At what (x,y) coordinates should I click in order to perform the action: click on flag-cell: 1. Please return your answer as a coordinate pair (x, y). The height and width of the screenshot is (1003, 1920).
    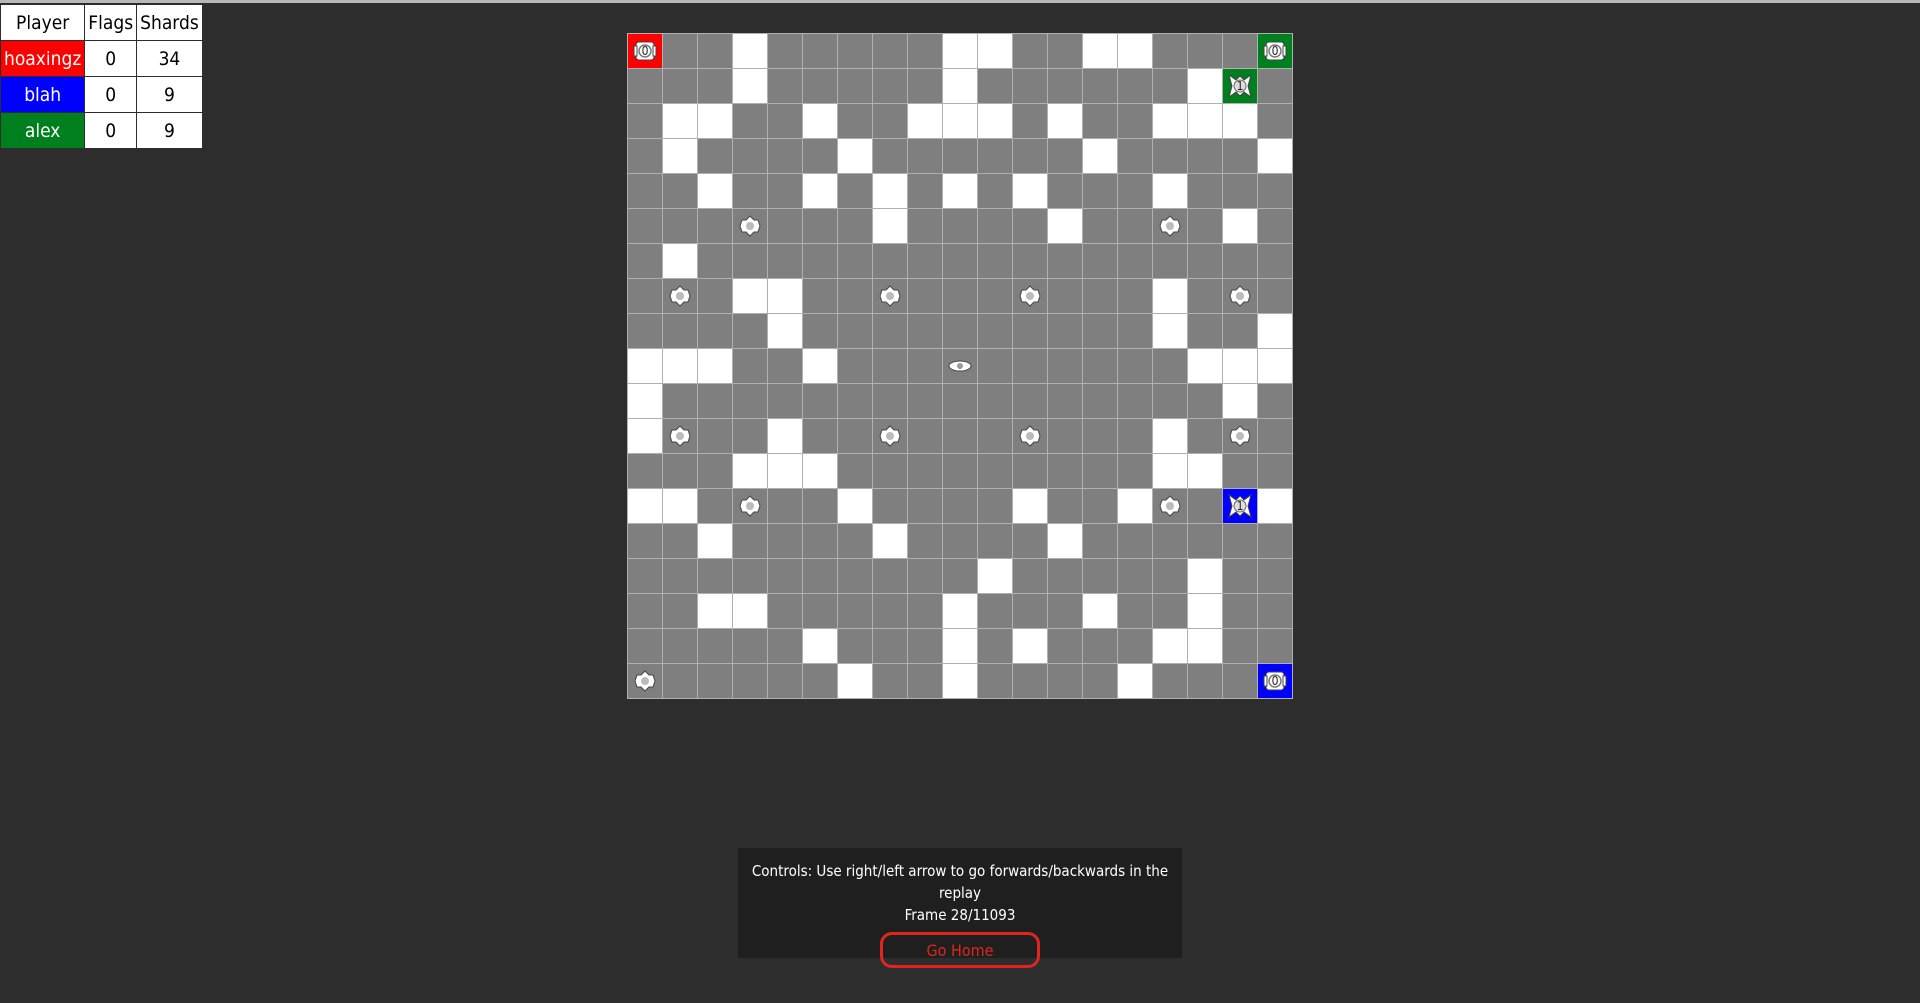
    Looking at the image, I should click on (1240, 506).